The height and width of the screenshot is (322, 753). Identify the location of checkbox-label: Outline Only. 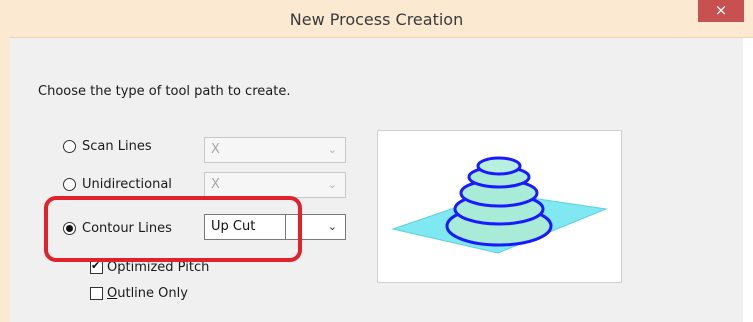
(147, 293).